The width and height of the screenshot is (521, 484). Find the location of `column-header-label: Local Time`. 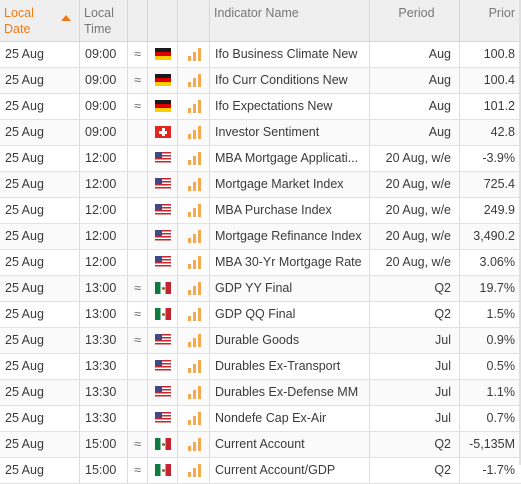

column-header-label: Local Time is located at coordinates (99, 21).